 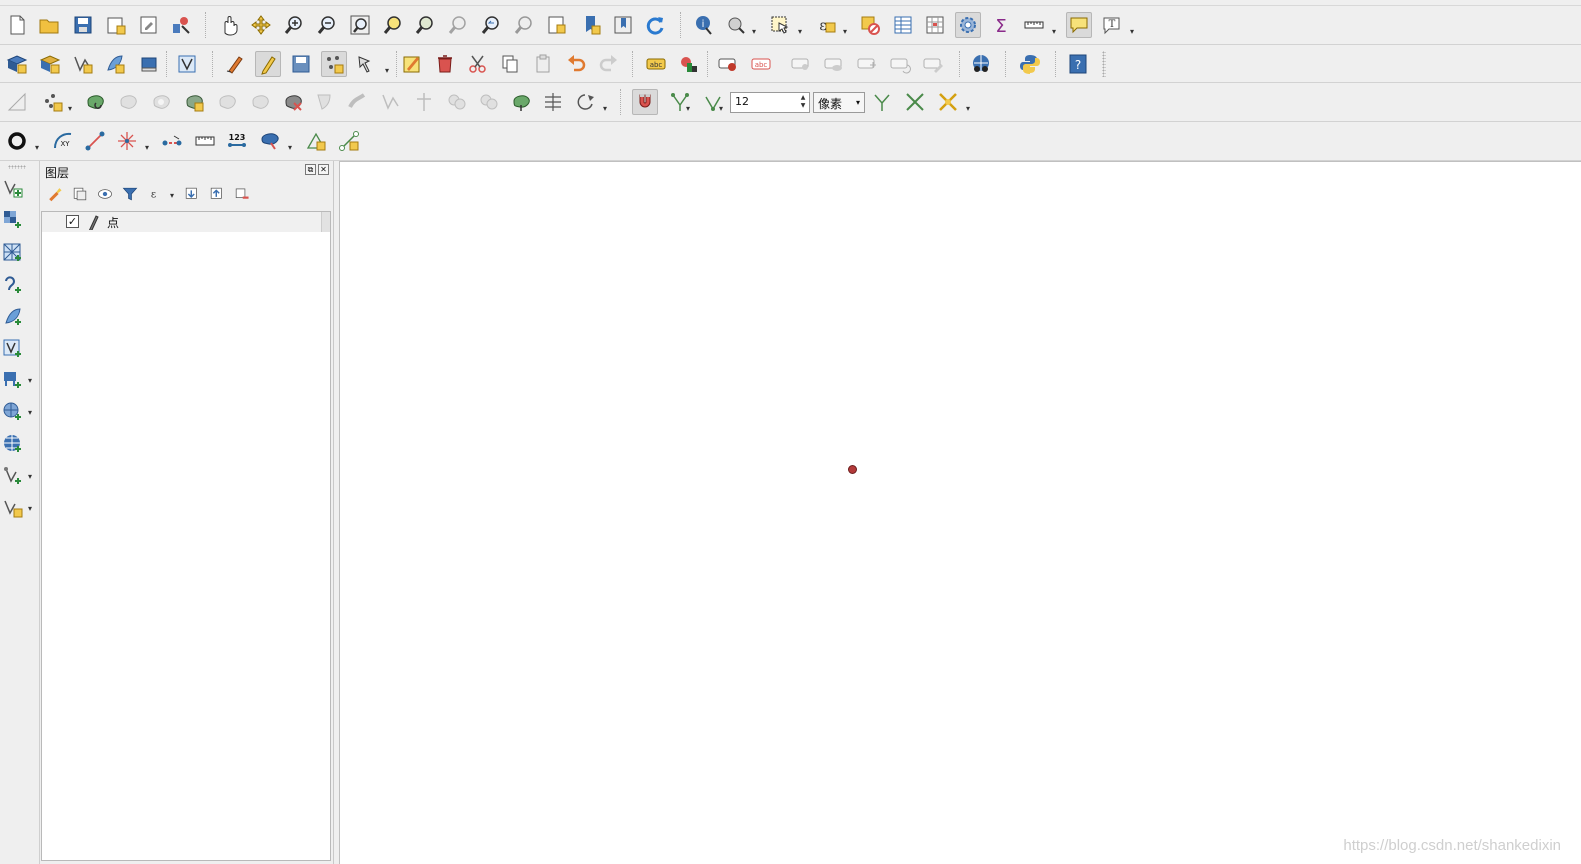 I want to click on add-polygon-dropdown: ▾, so click(x=290, y=147).